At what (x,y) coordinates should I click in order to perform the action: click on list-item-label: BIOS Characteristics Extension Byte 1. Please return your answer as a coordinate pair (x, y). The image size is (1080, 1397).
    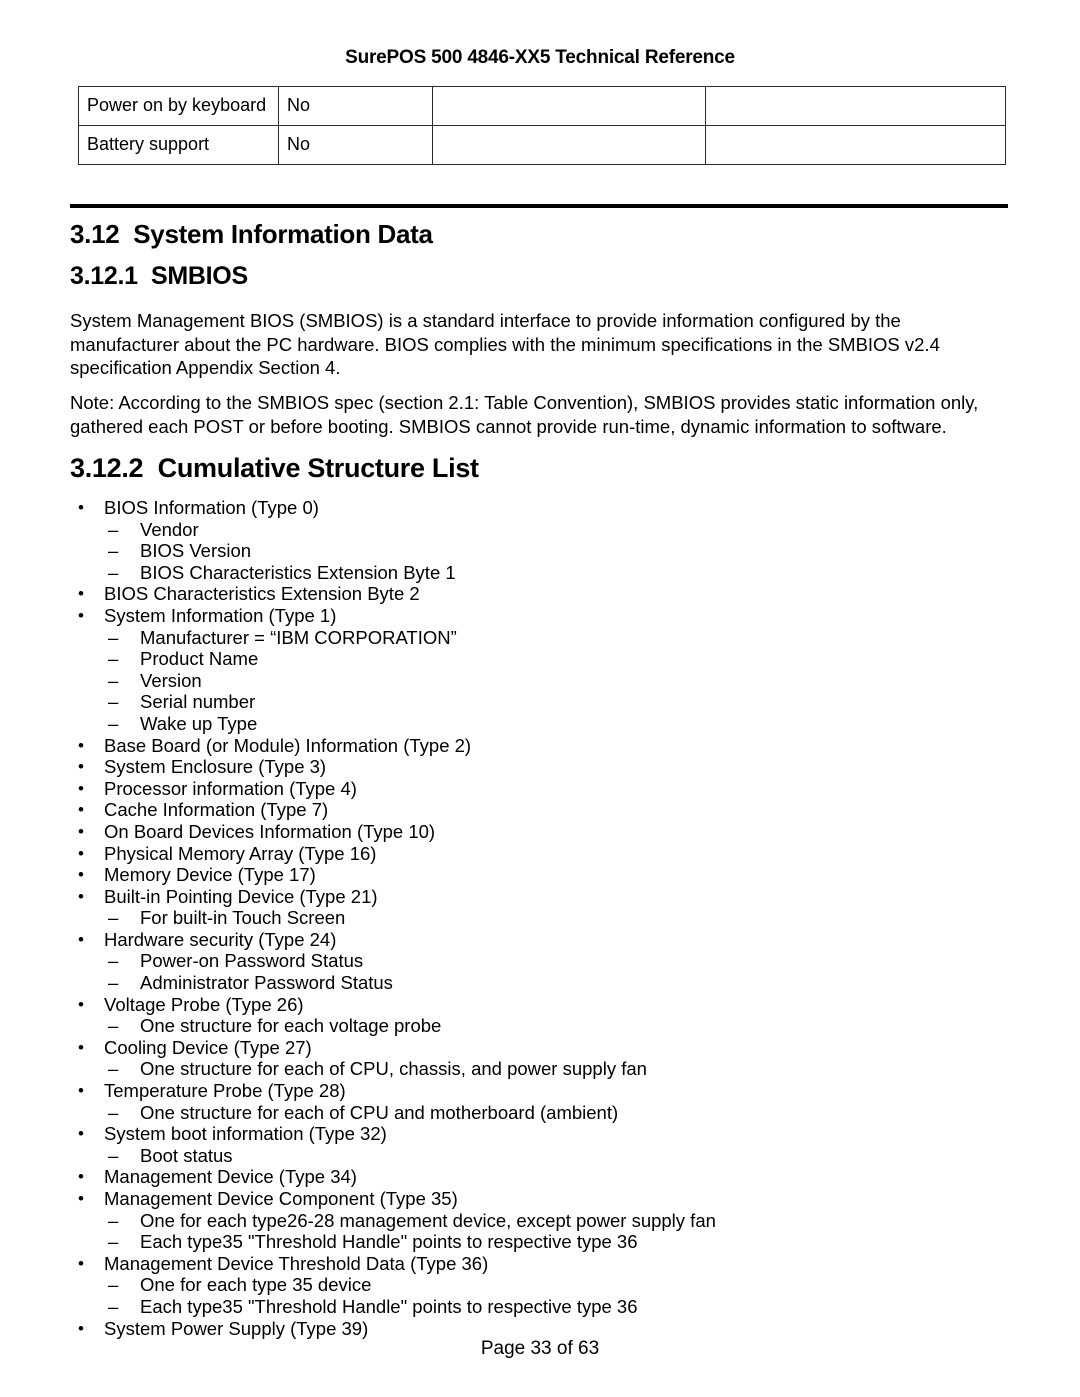
    Looking at the image, I should click on (298, 572).